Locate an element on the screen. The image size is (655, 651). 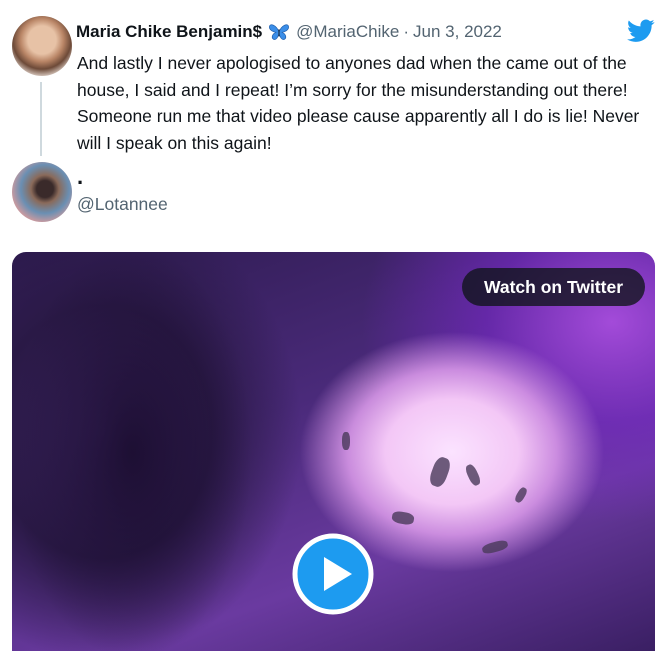
butterfly-icon is located at coordinates (279, 32).